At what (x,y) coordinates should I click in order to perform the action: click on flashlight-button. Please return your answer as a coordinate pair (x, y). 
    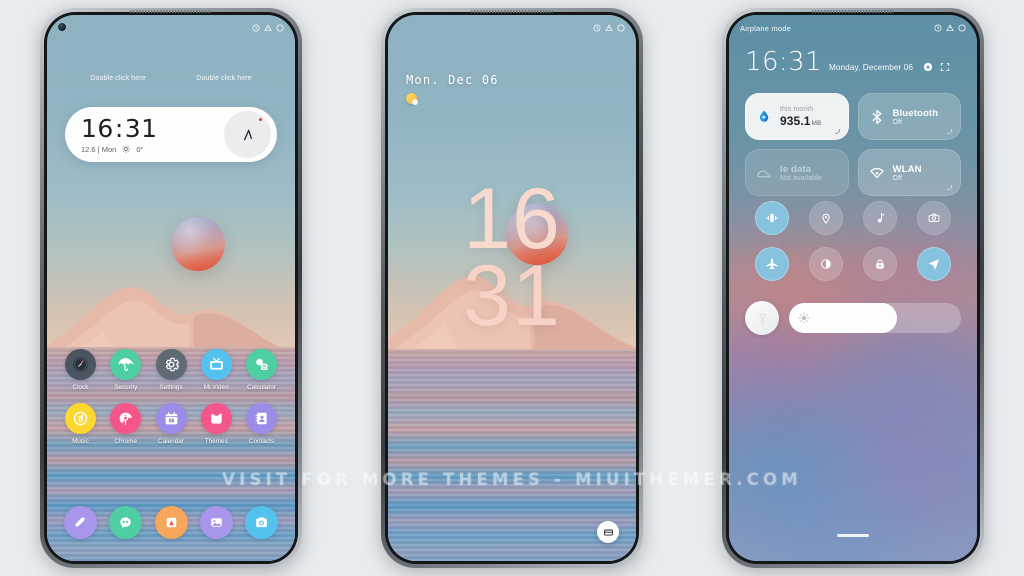
    Looking at the image, I should click on (762, 318).